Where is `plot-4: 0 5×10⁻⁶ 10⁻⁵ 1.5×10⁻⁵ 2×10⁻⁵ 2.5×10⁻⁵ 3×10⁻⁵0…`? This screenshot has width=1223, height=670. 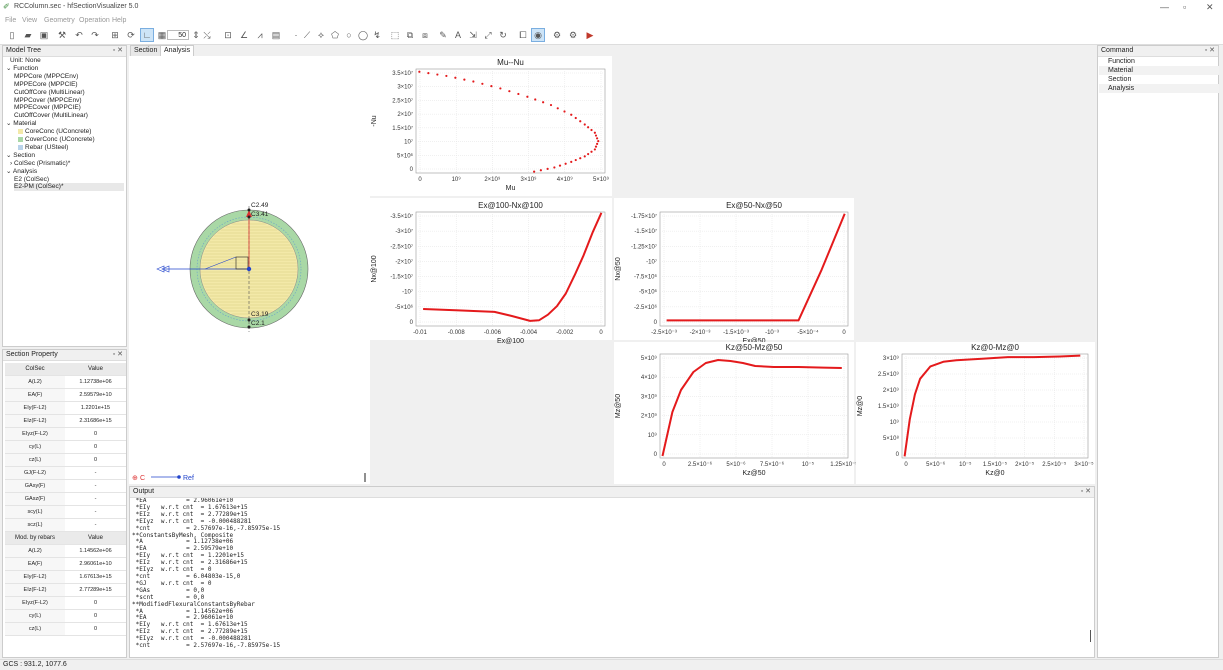 plot-4: 0 5×10⁻⁶ 10⁻⁵ 1.5×10⁻⁵ 2×10⁻⁵ 2.5×10⁻⁵ 3×10⁻⁵0… is located at coordinates (975, 413).